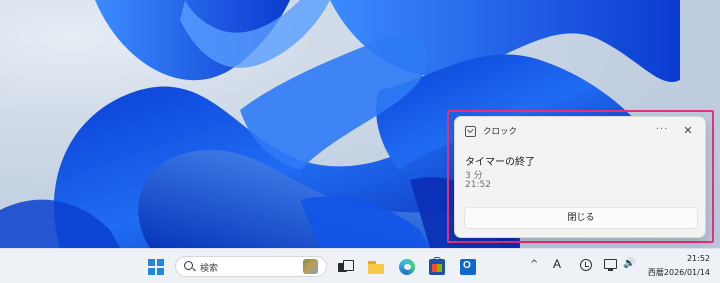 The width and height of the screenshot is (720, 283). I want to click on file-explorer-icon, so click(376, 267).